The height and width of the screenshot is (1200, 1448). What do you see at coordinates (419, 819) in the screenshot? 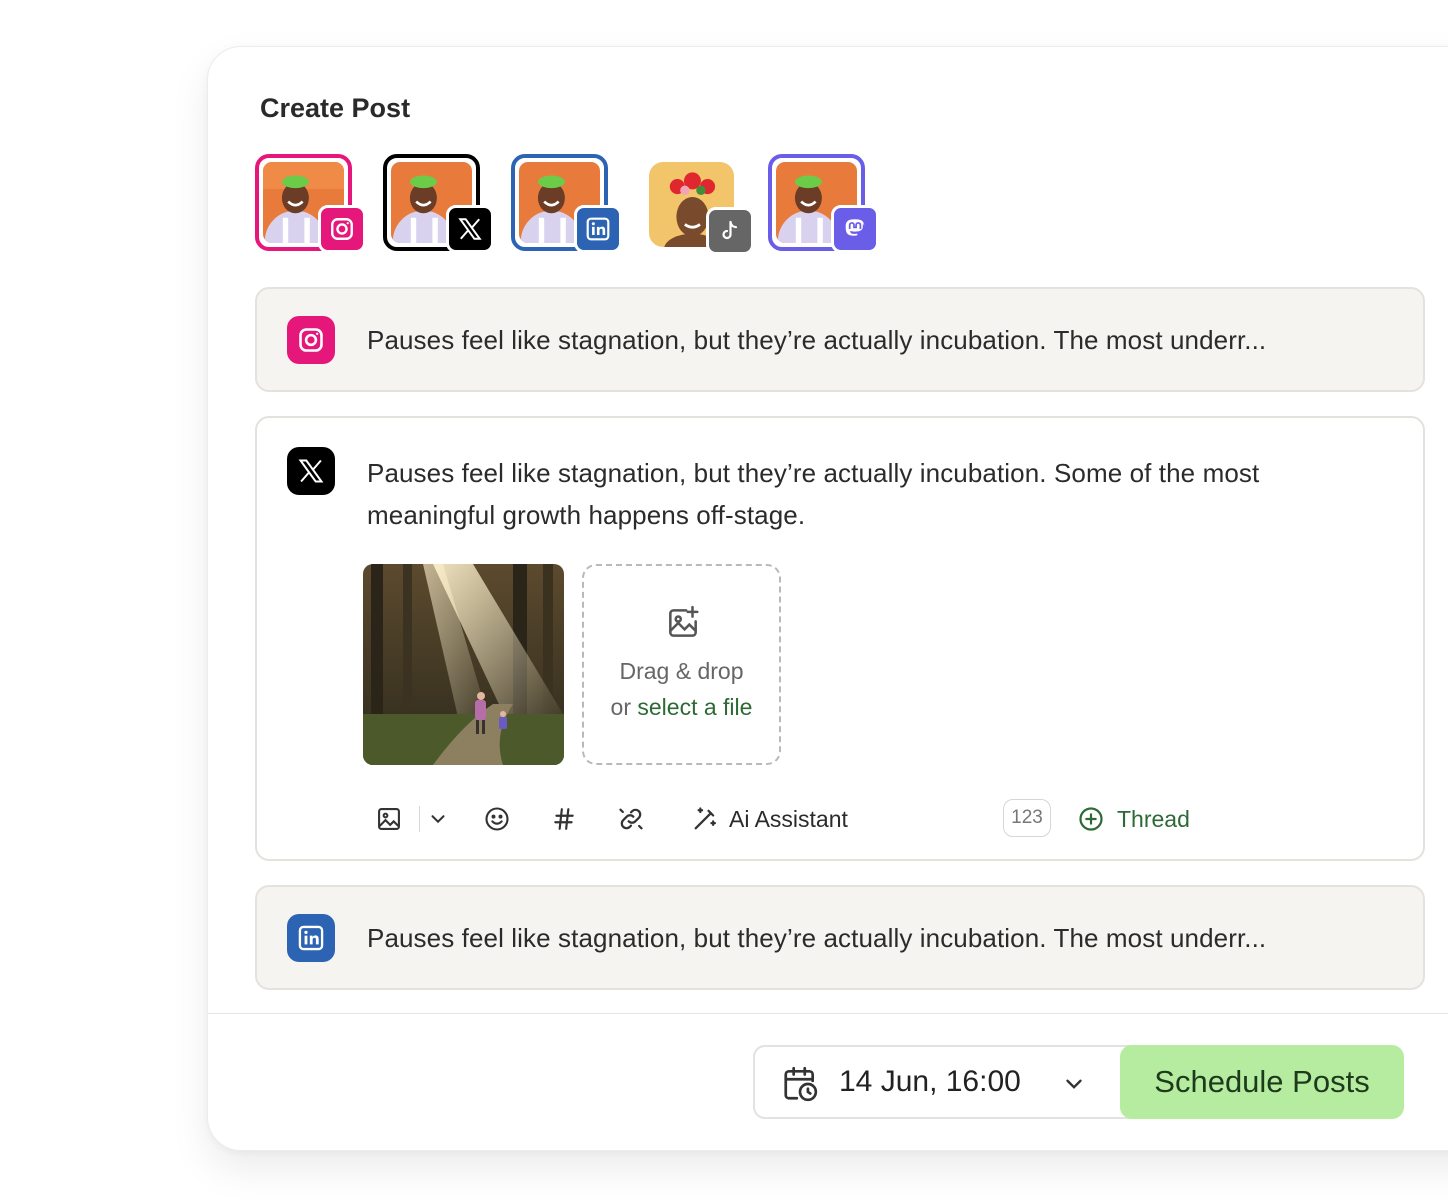
I see `toolbar-divider` at bounding box center [419, 819].